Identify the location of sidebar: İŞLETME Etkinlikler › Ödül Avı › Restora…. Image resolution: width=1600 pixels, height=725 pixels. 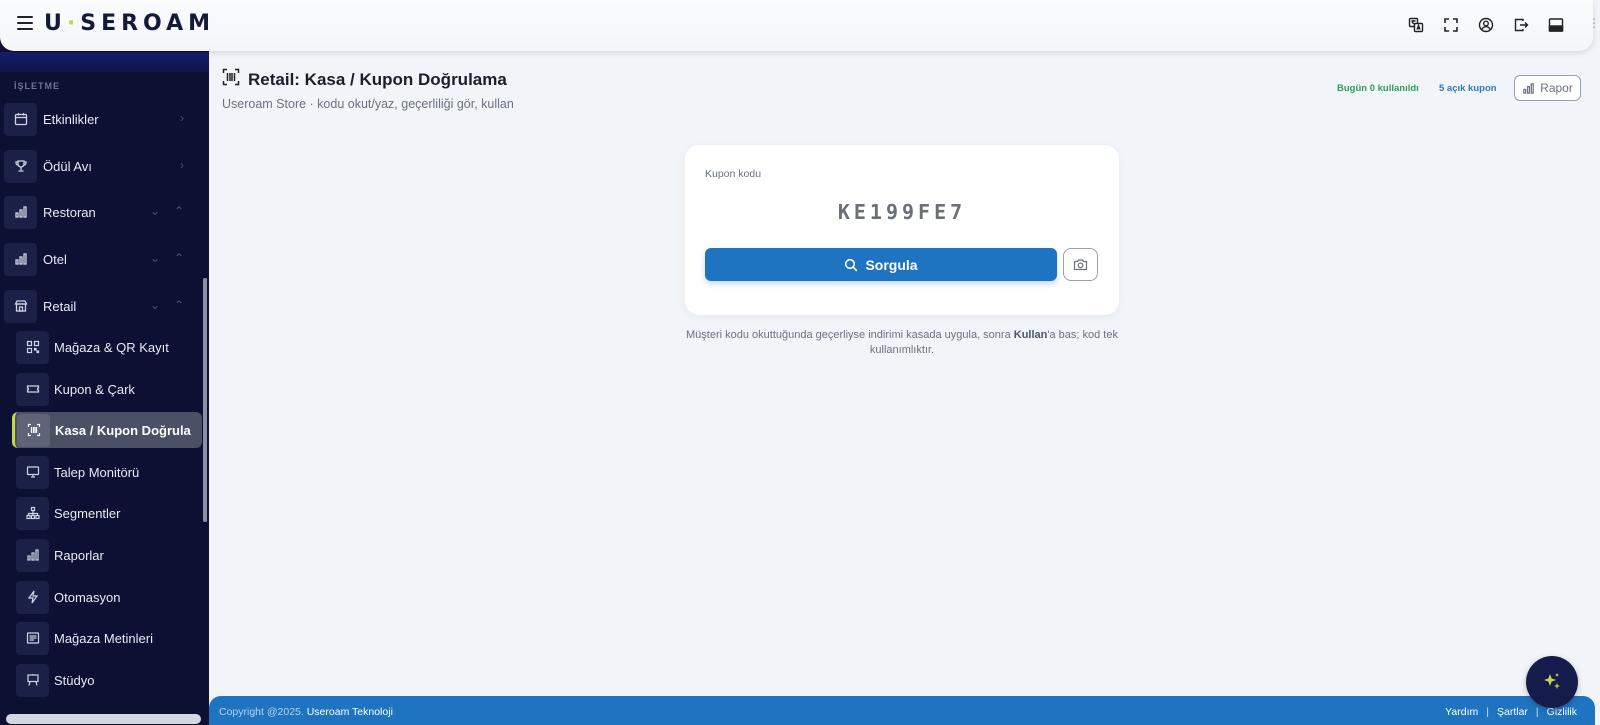
(104, 362).